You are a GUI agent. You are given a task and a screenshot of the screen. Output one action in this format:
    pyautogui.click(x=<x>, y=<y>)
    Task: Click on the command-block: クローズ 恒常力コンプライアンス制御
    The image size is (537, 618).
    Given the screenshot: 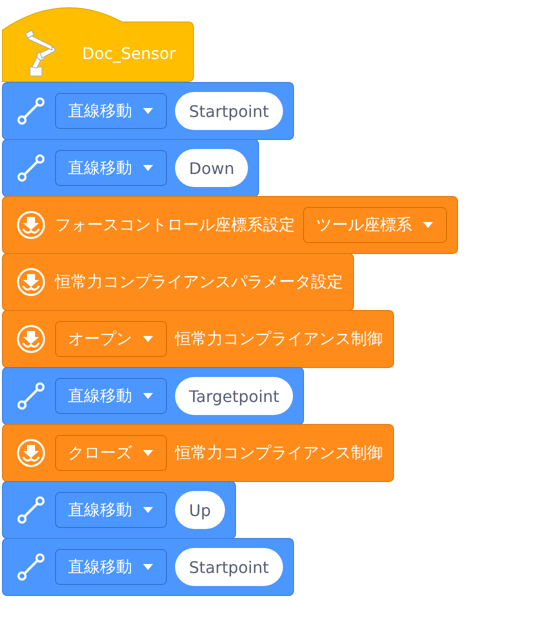 What is the action you would take?
    pyautogui.click(x=198, y=453)
    